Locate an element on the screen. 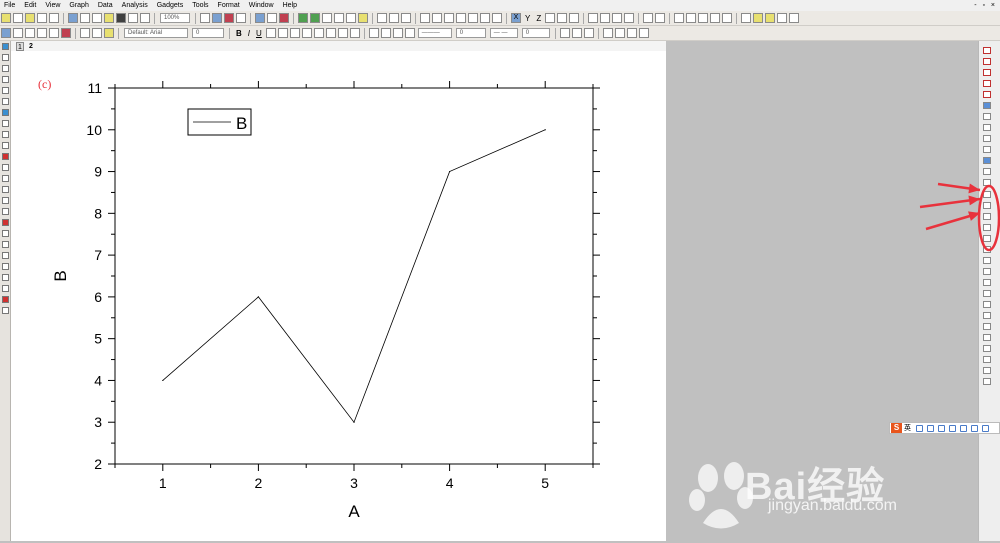 The height and width of the screenshot is (543, 1000). red-annotation-arrows is located at coordinates (959, 217).